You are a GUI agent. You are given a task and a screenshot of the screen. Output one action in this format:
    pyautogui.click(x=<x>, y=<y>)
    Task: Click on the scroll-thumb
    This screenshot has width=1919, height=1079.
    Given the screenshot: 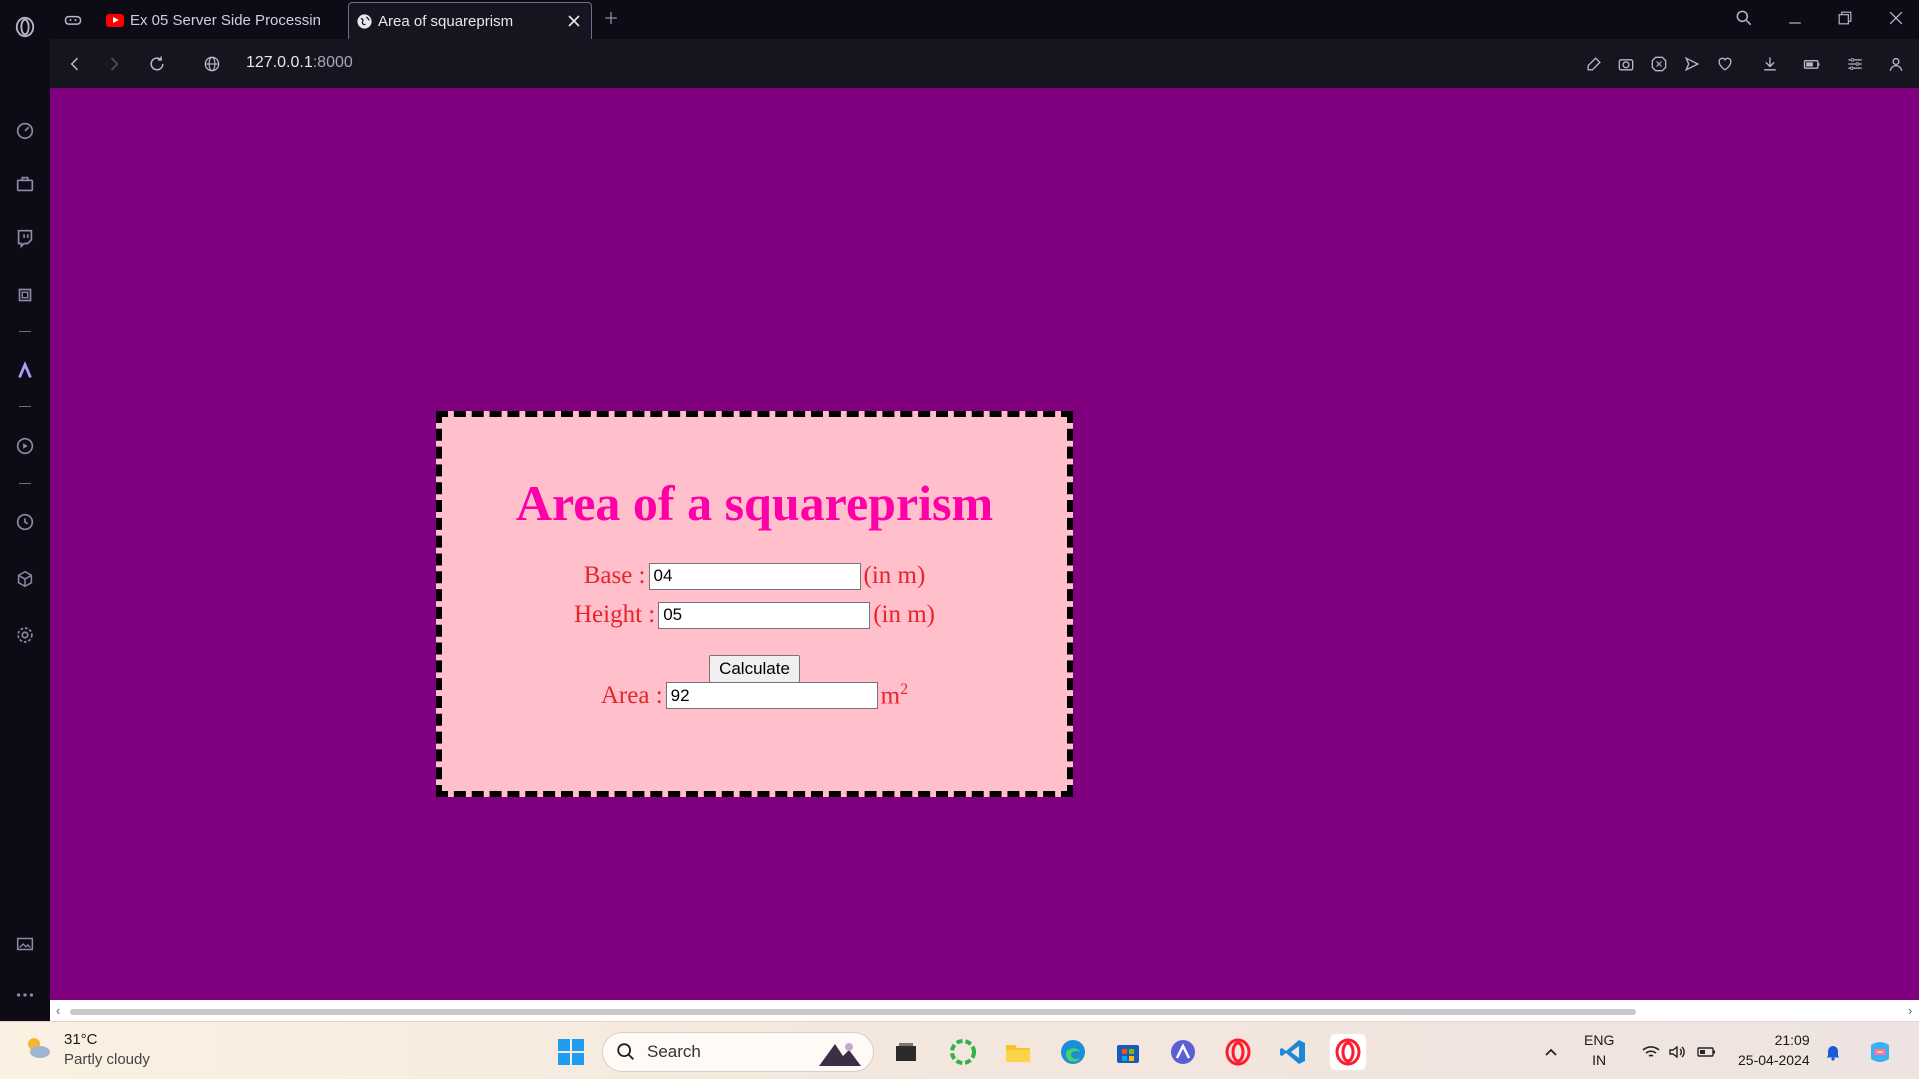 What is the action you would take?
    pyautogui.click(x=853, y=1012)
    